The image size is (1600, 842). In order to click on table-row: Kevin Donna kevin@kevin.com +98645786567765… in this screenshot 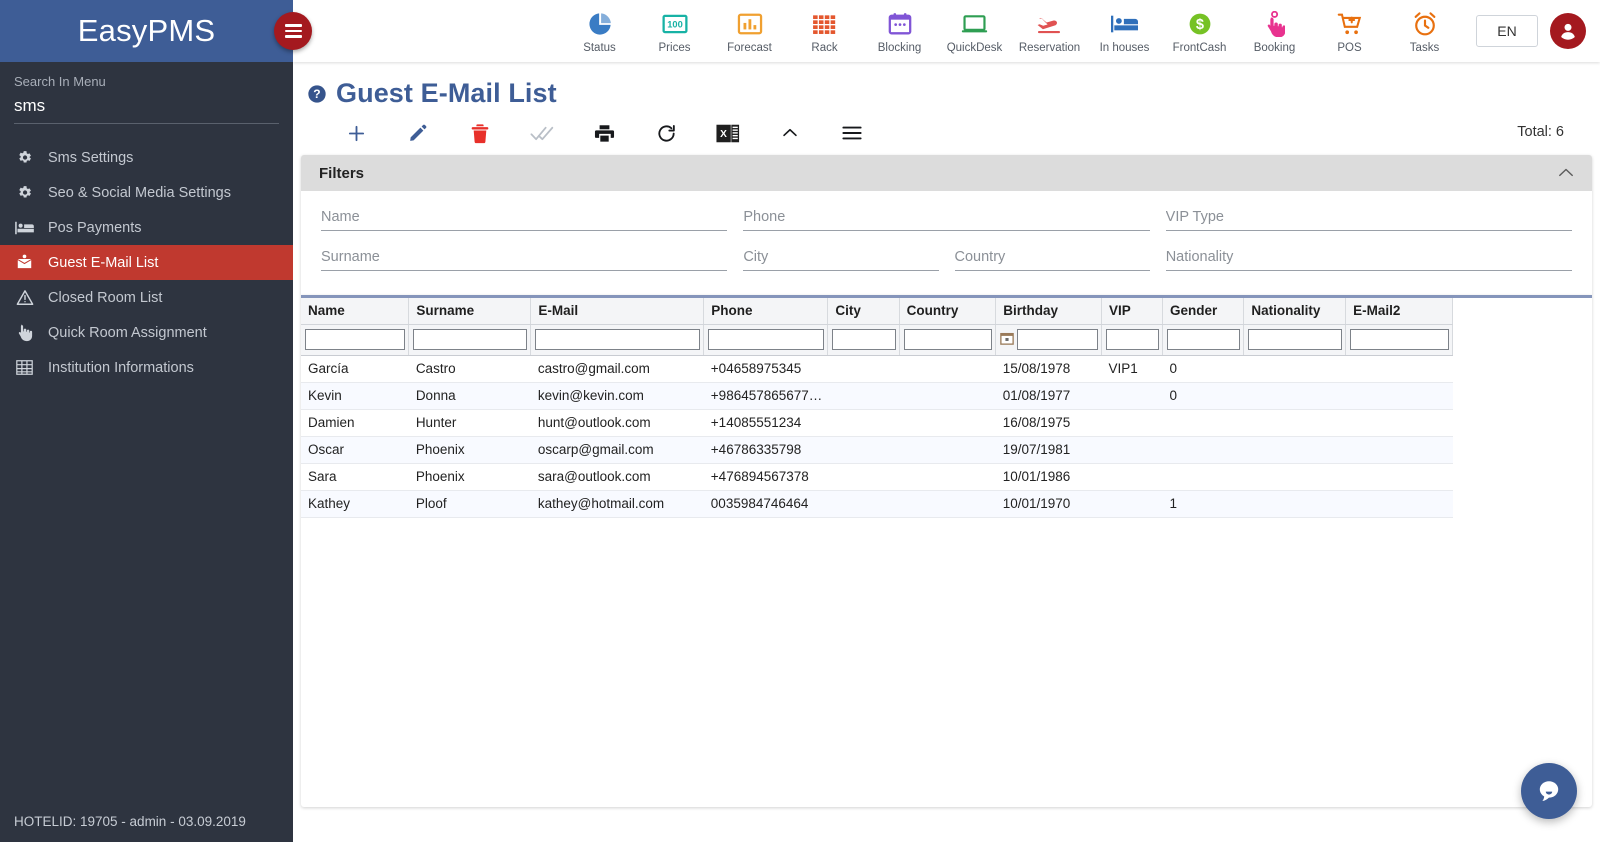, I will do `click(877, 396)`.